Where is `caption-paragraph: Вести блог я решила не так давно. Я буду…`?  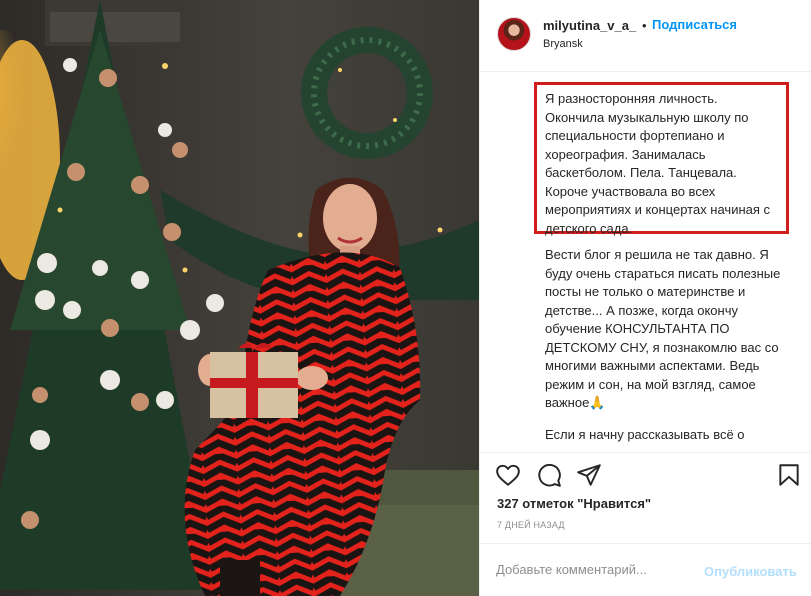 caption-paragraph: Вести блог я решила не так давно. Я буду… is located at coordinates (663, 328).